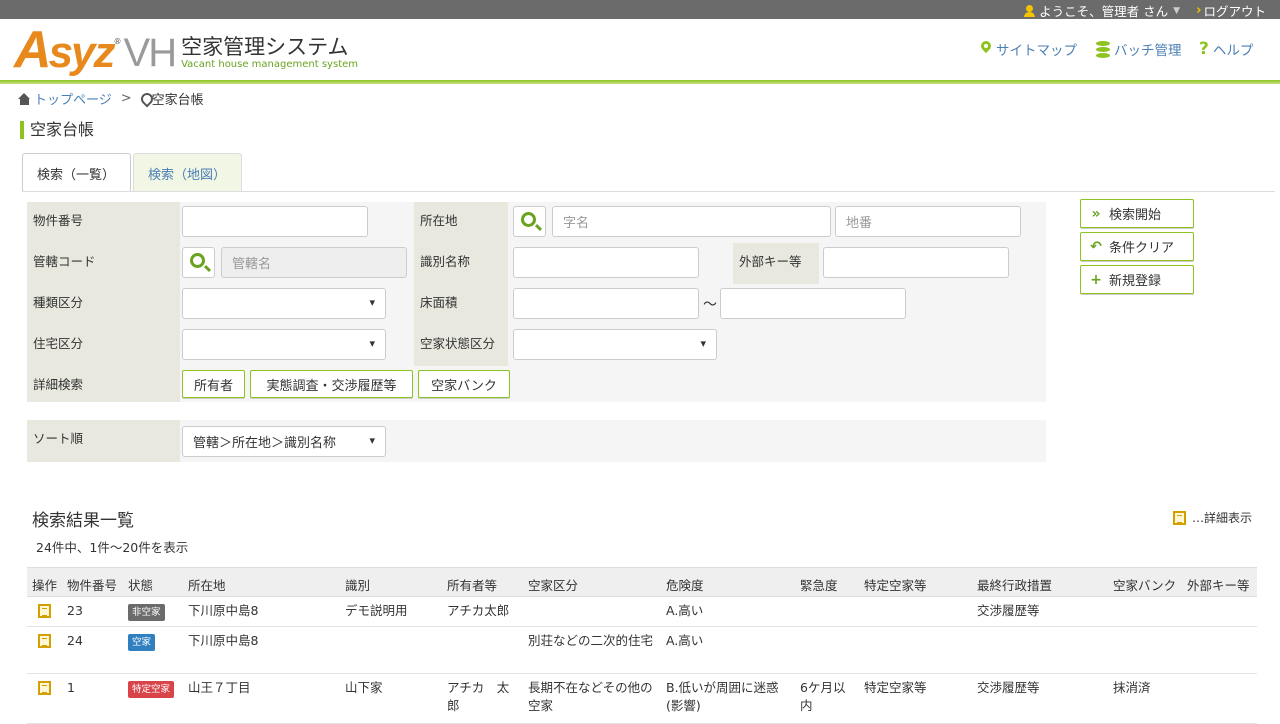 This screenshot has height=724, width=1280. What do you see at coordinates (1176, 10) in the screenshot?
I see `caret-down-icon: ▼` at bounding box center [1176, 10].